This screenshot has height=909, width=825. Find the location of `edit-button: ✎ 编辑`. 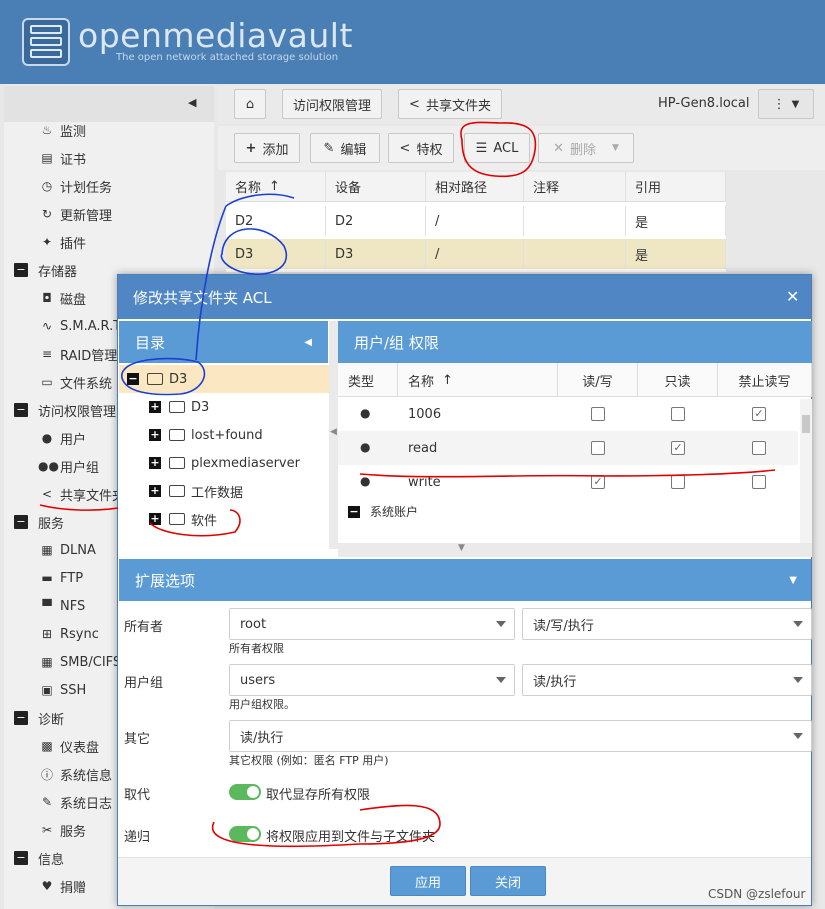

edit-button: ✎ 编辑 is located at coordinates (345, 148).